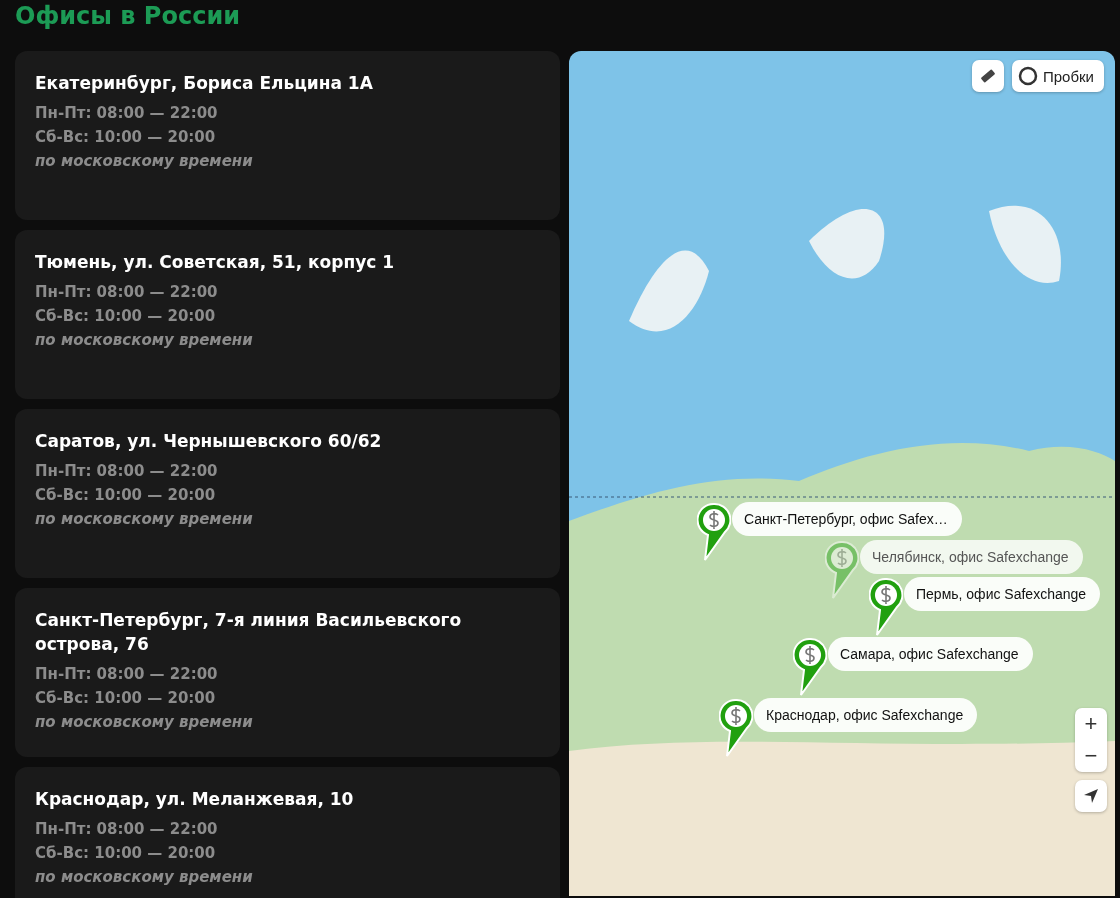  I want to click on traffic-button: Пробки, so click(1058, 76).